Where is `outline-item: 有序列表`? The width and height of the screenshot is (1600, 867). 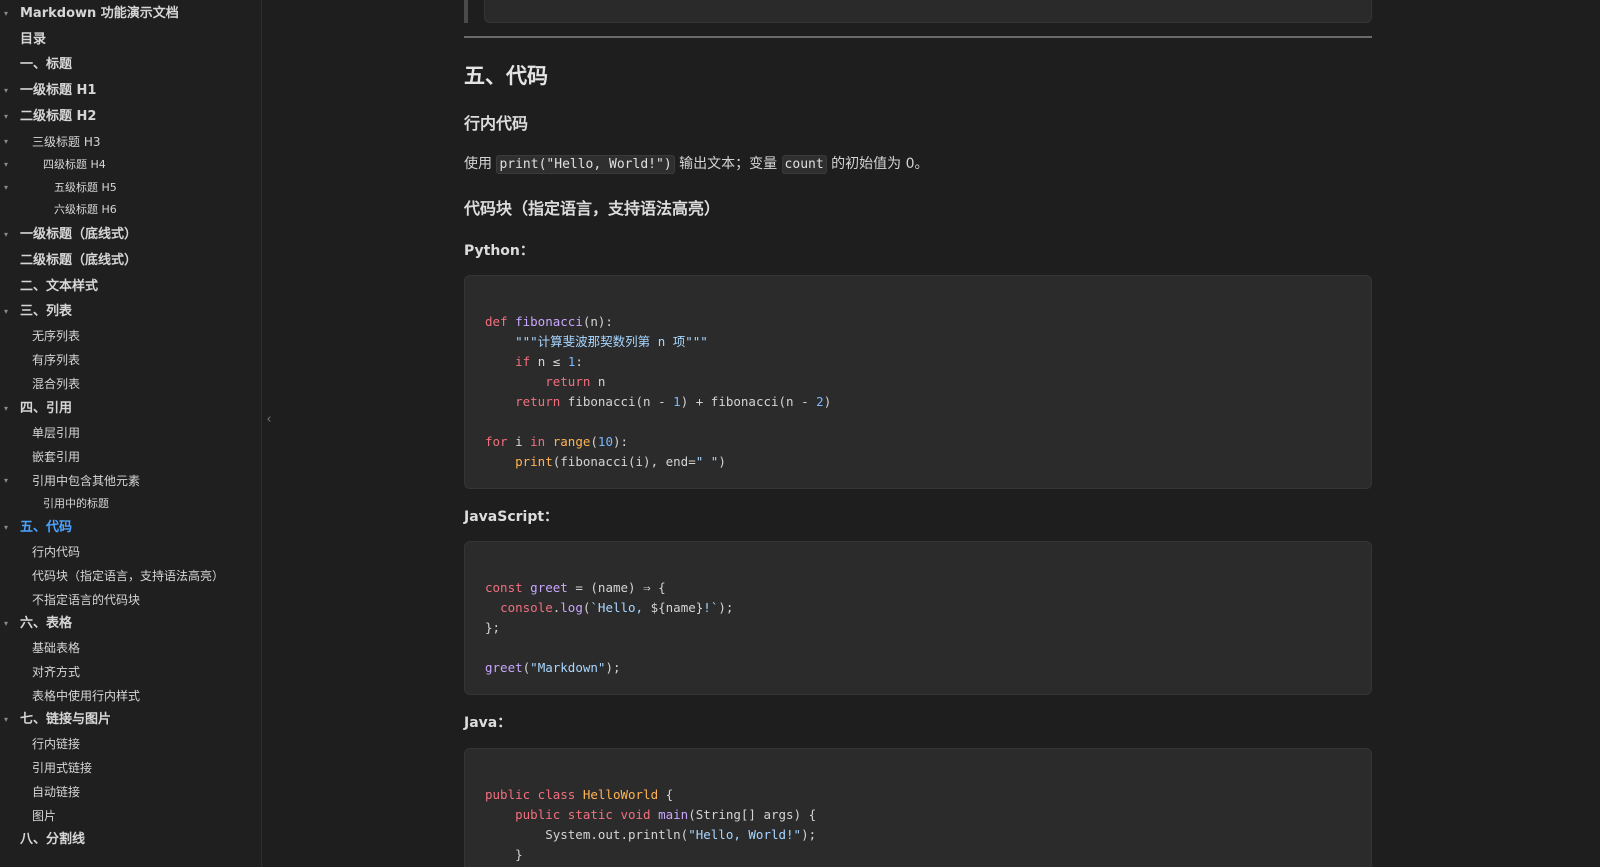
outline-item: 有序列表 is located at coordinates (130, 360).